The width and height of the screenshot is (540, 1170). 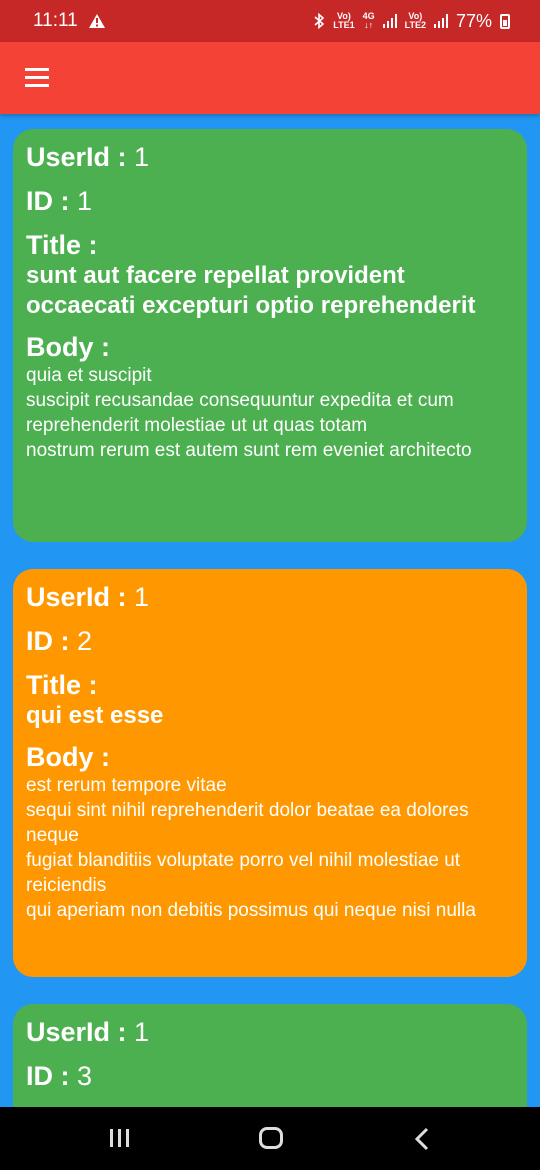 What do you see at coordinates (95, 715) in the screenshot?
I see `title-value: qui est esse` at bounding box center [95, 715].